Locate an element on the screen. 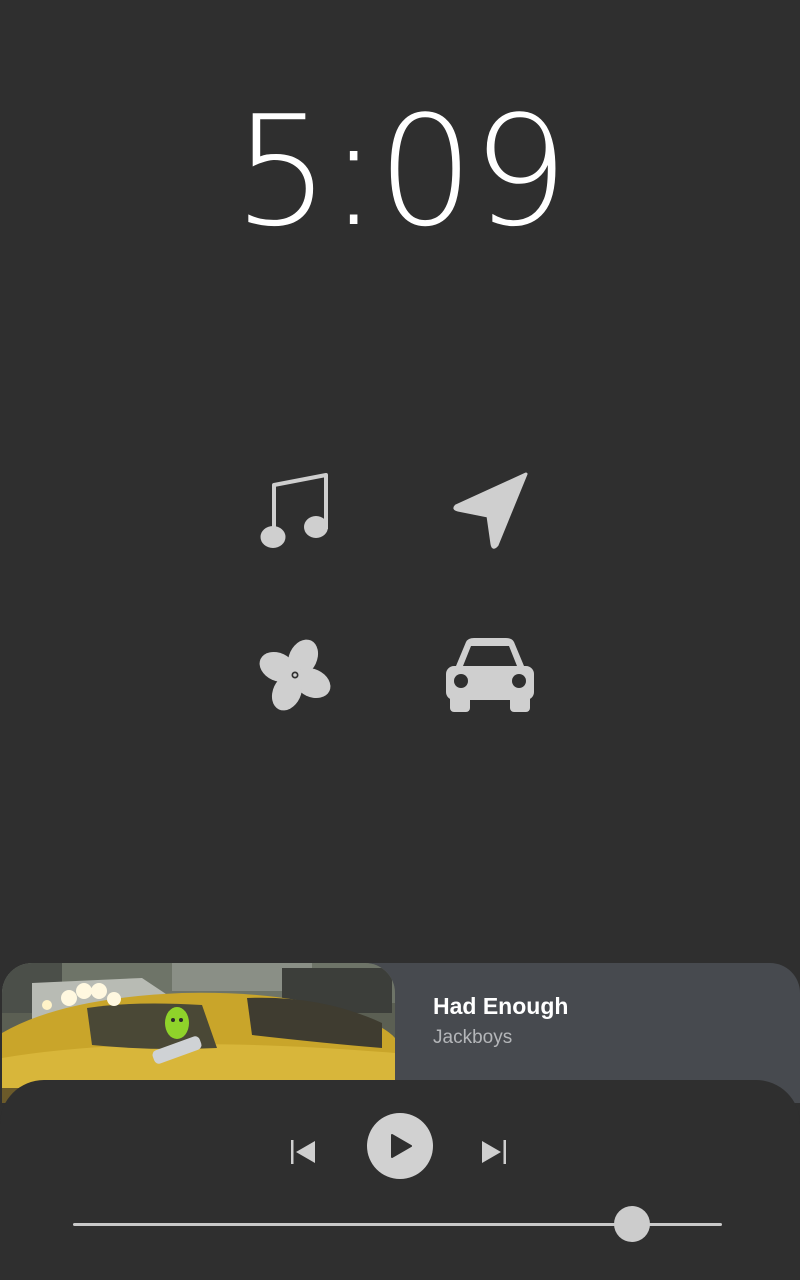 The width and height of the screenshot is (800, 1280). next-track-button is located at coordinates (494, 1152).